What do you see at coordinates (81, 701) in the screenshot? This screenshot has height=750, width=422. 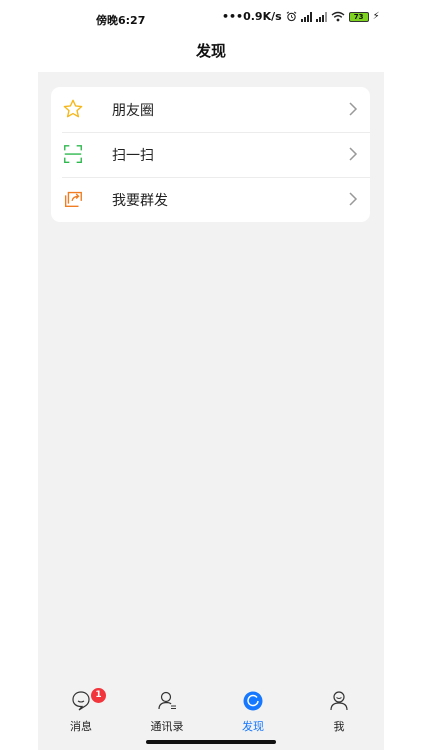 I see `chat-bubble-icon` at bounding box center [81, 701].